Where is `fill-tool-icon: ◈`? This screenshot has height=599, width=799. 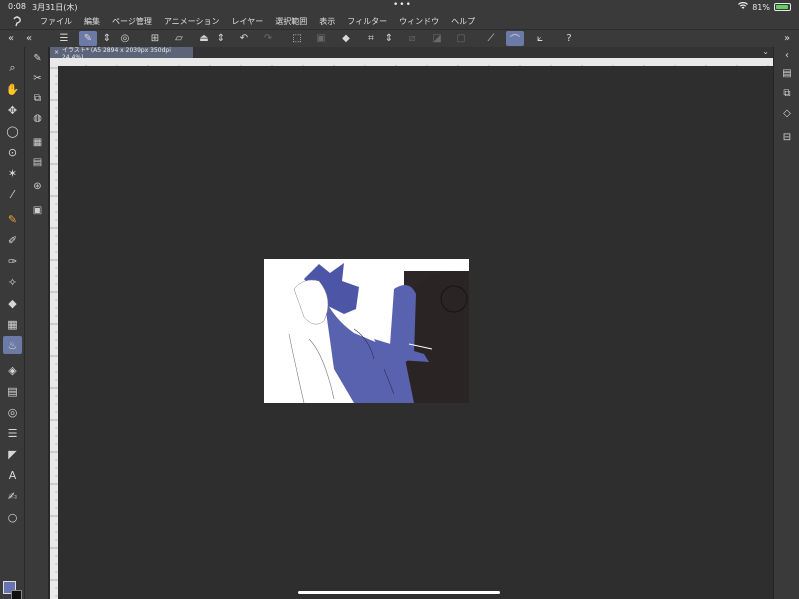
fill-tool-icon: ◈ is located at coordinates (12, 370).